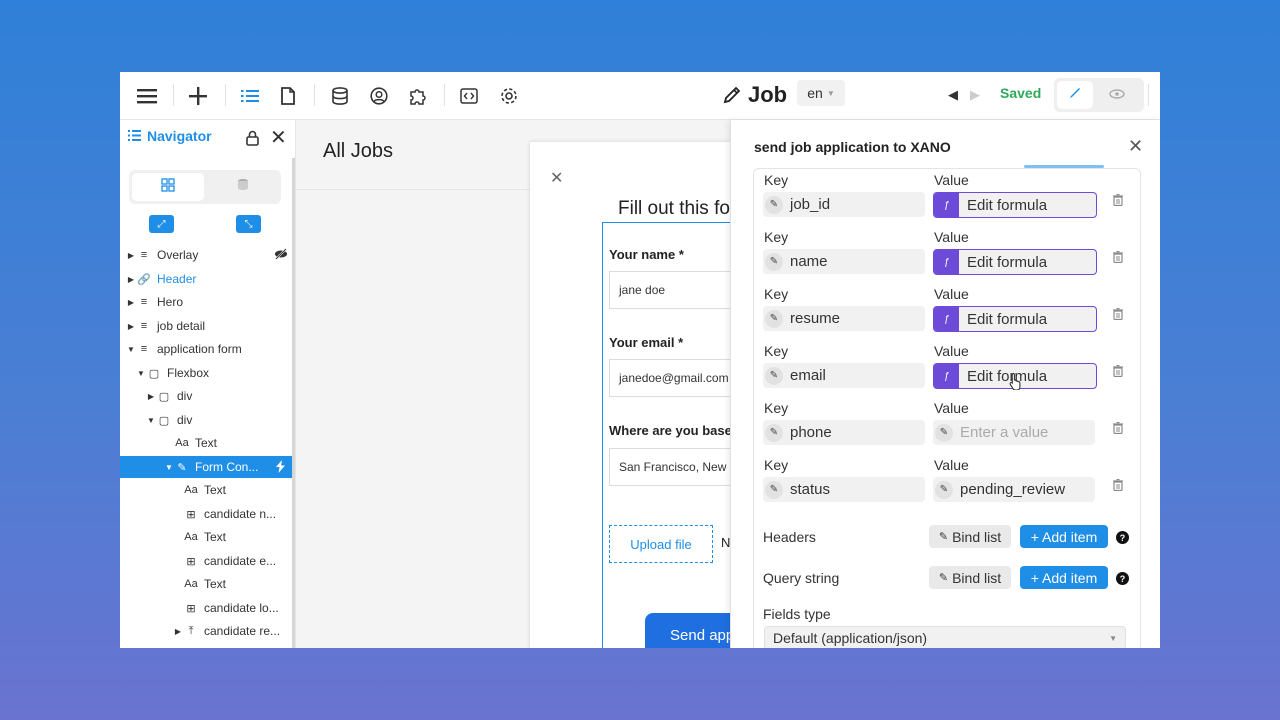 This screenshot has height=720, width=1280. I want to click on value-input: ✎ Enter a value, so click(1014, 432).